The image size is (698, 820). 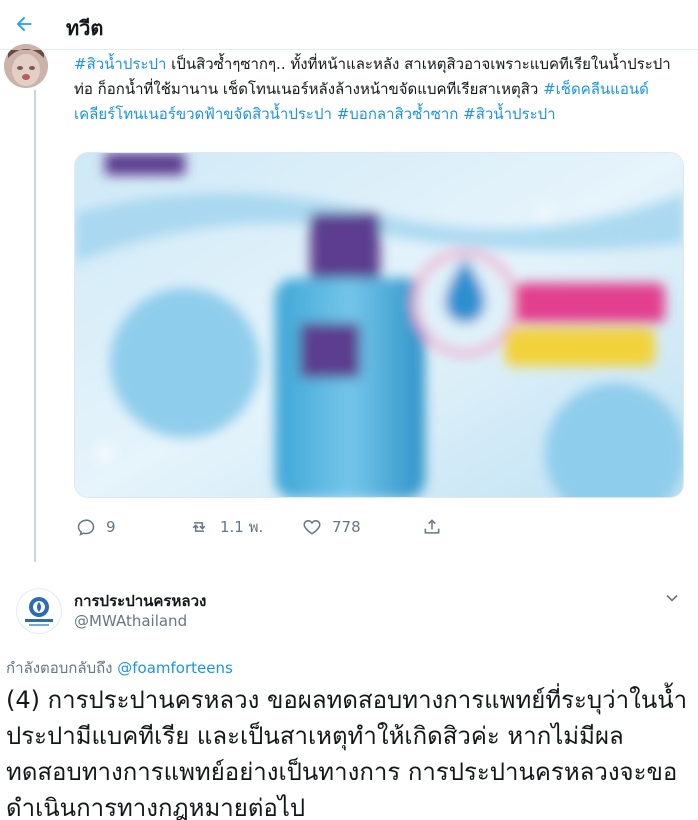 I want to click on reply-icon, so click(x=86, y=527).